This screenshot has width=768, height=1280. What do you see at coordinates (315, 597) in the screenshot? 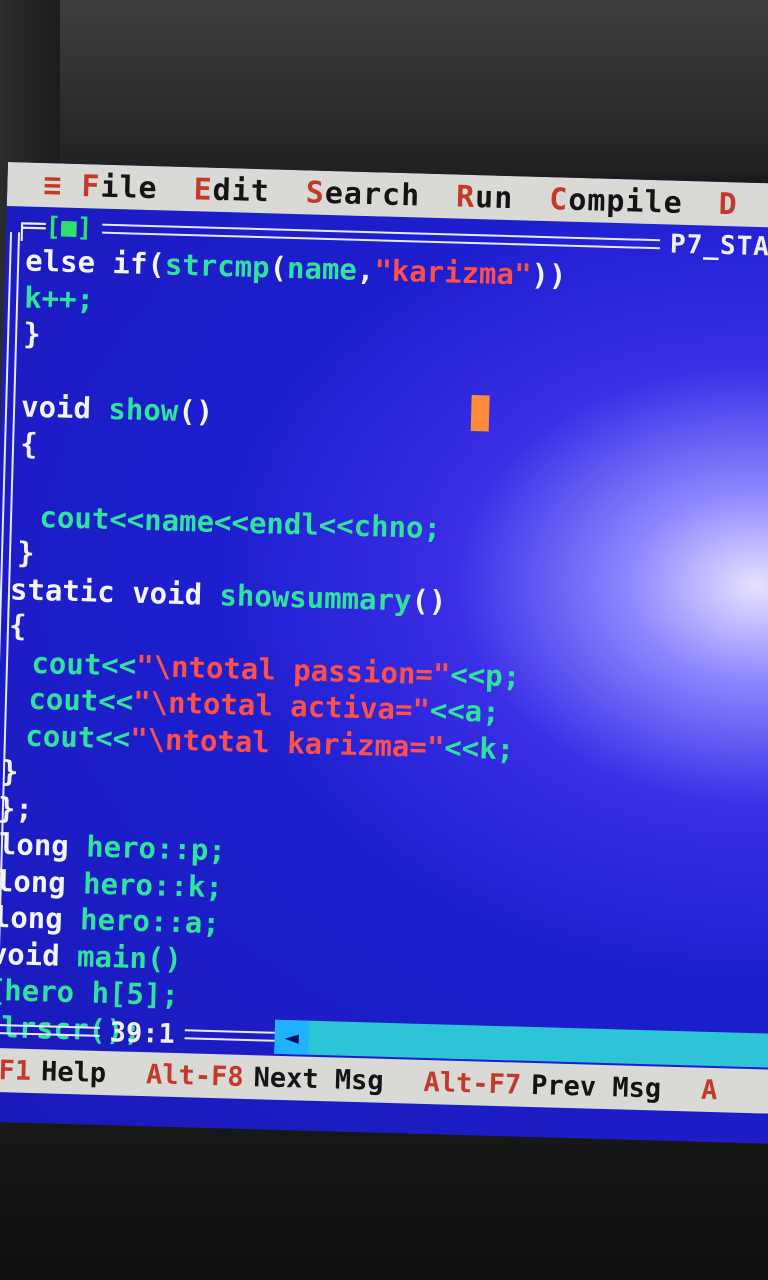
I see `code-token: showsummary` at bounding box center [315, 597].